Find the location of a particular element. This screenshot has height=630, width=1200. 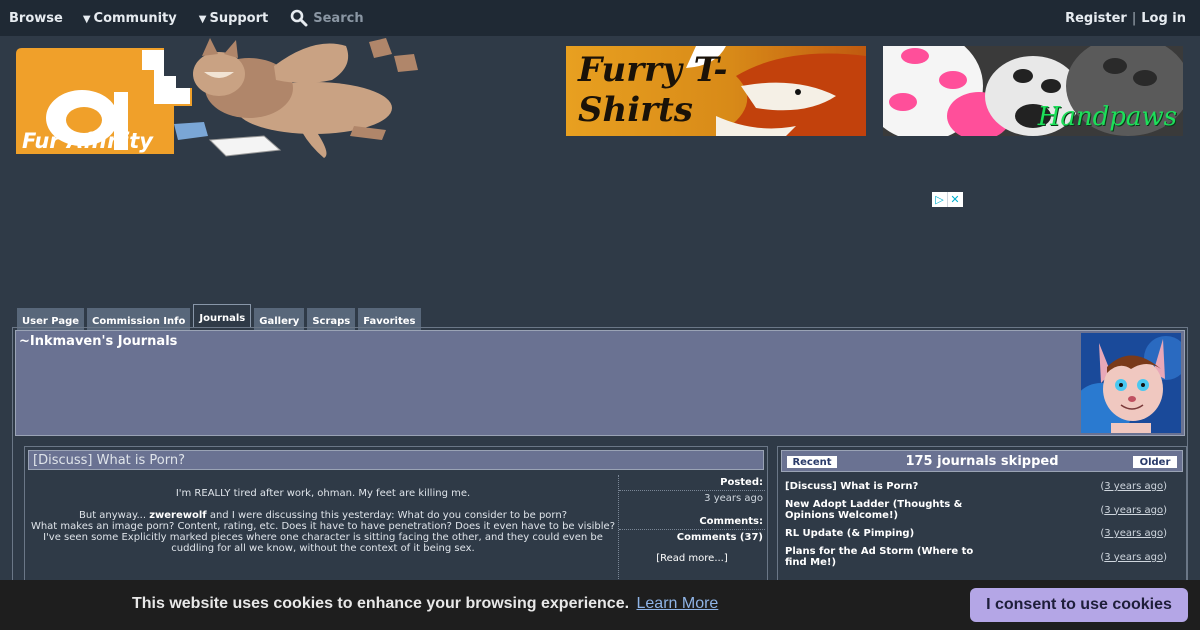

nav-community-label: Community is located at coordinates (135, 18).